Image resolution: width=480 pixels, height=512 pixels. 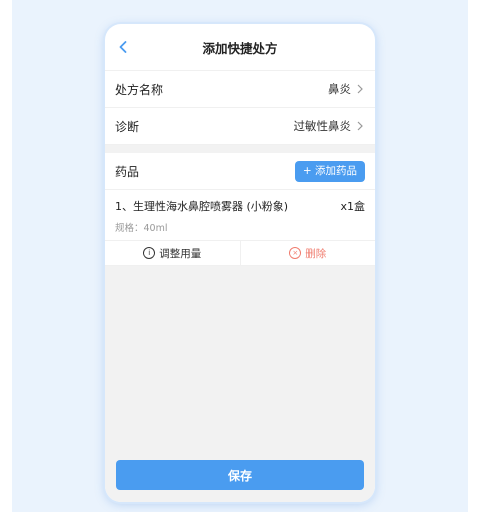 I want to click on medicine-name: 1、生理性海水鼻腔喷雾器 (小粉象), so click(x=202, y=206).